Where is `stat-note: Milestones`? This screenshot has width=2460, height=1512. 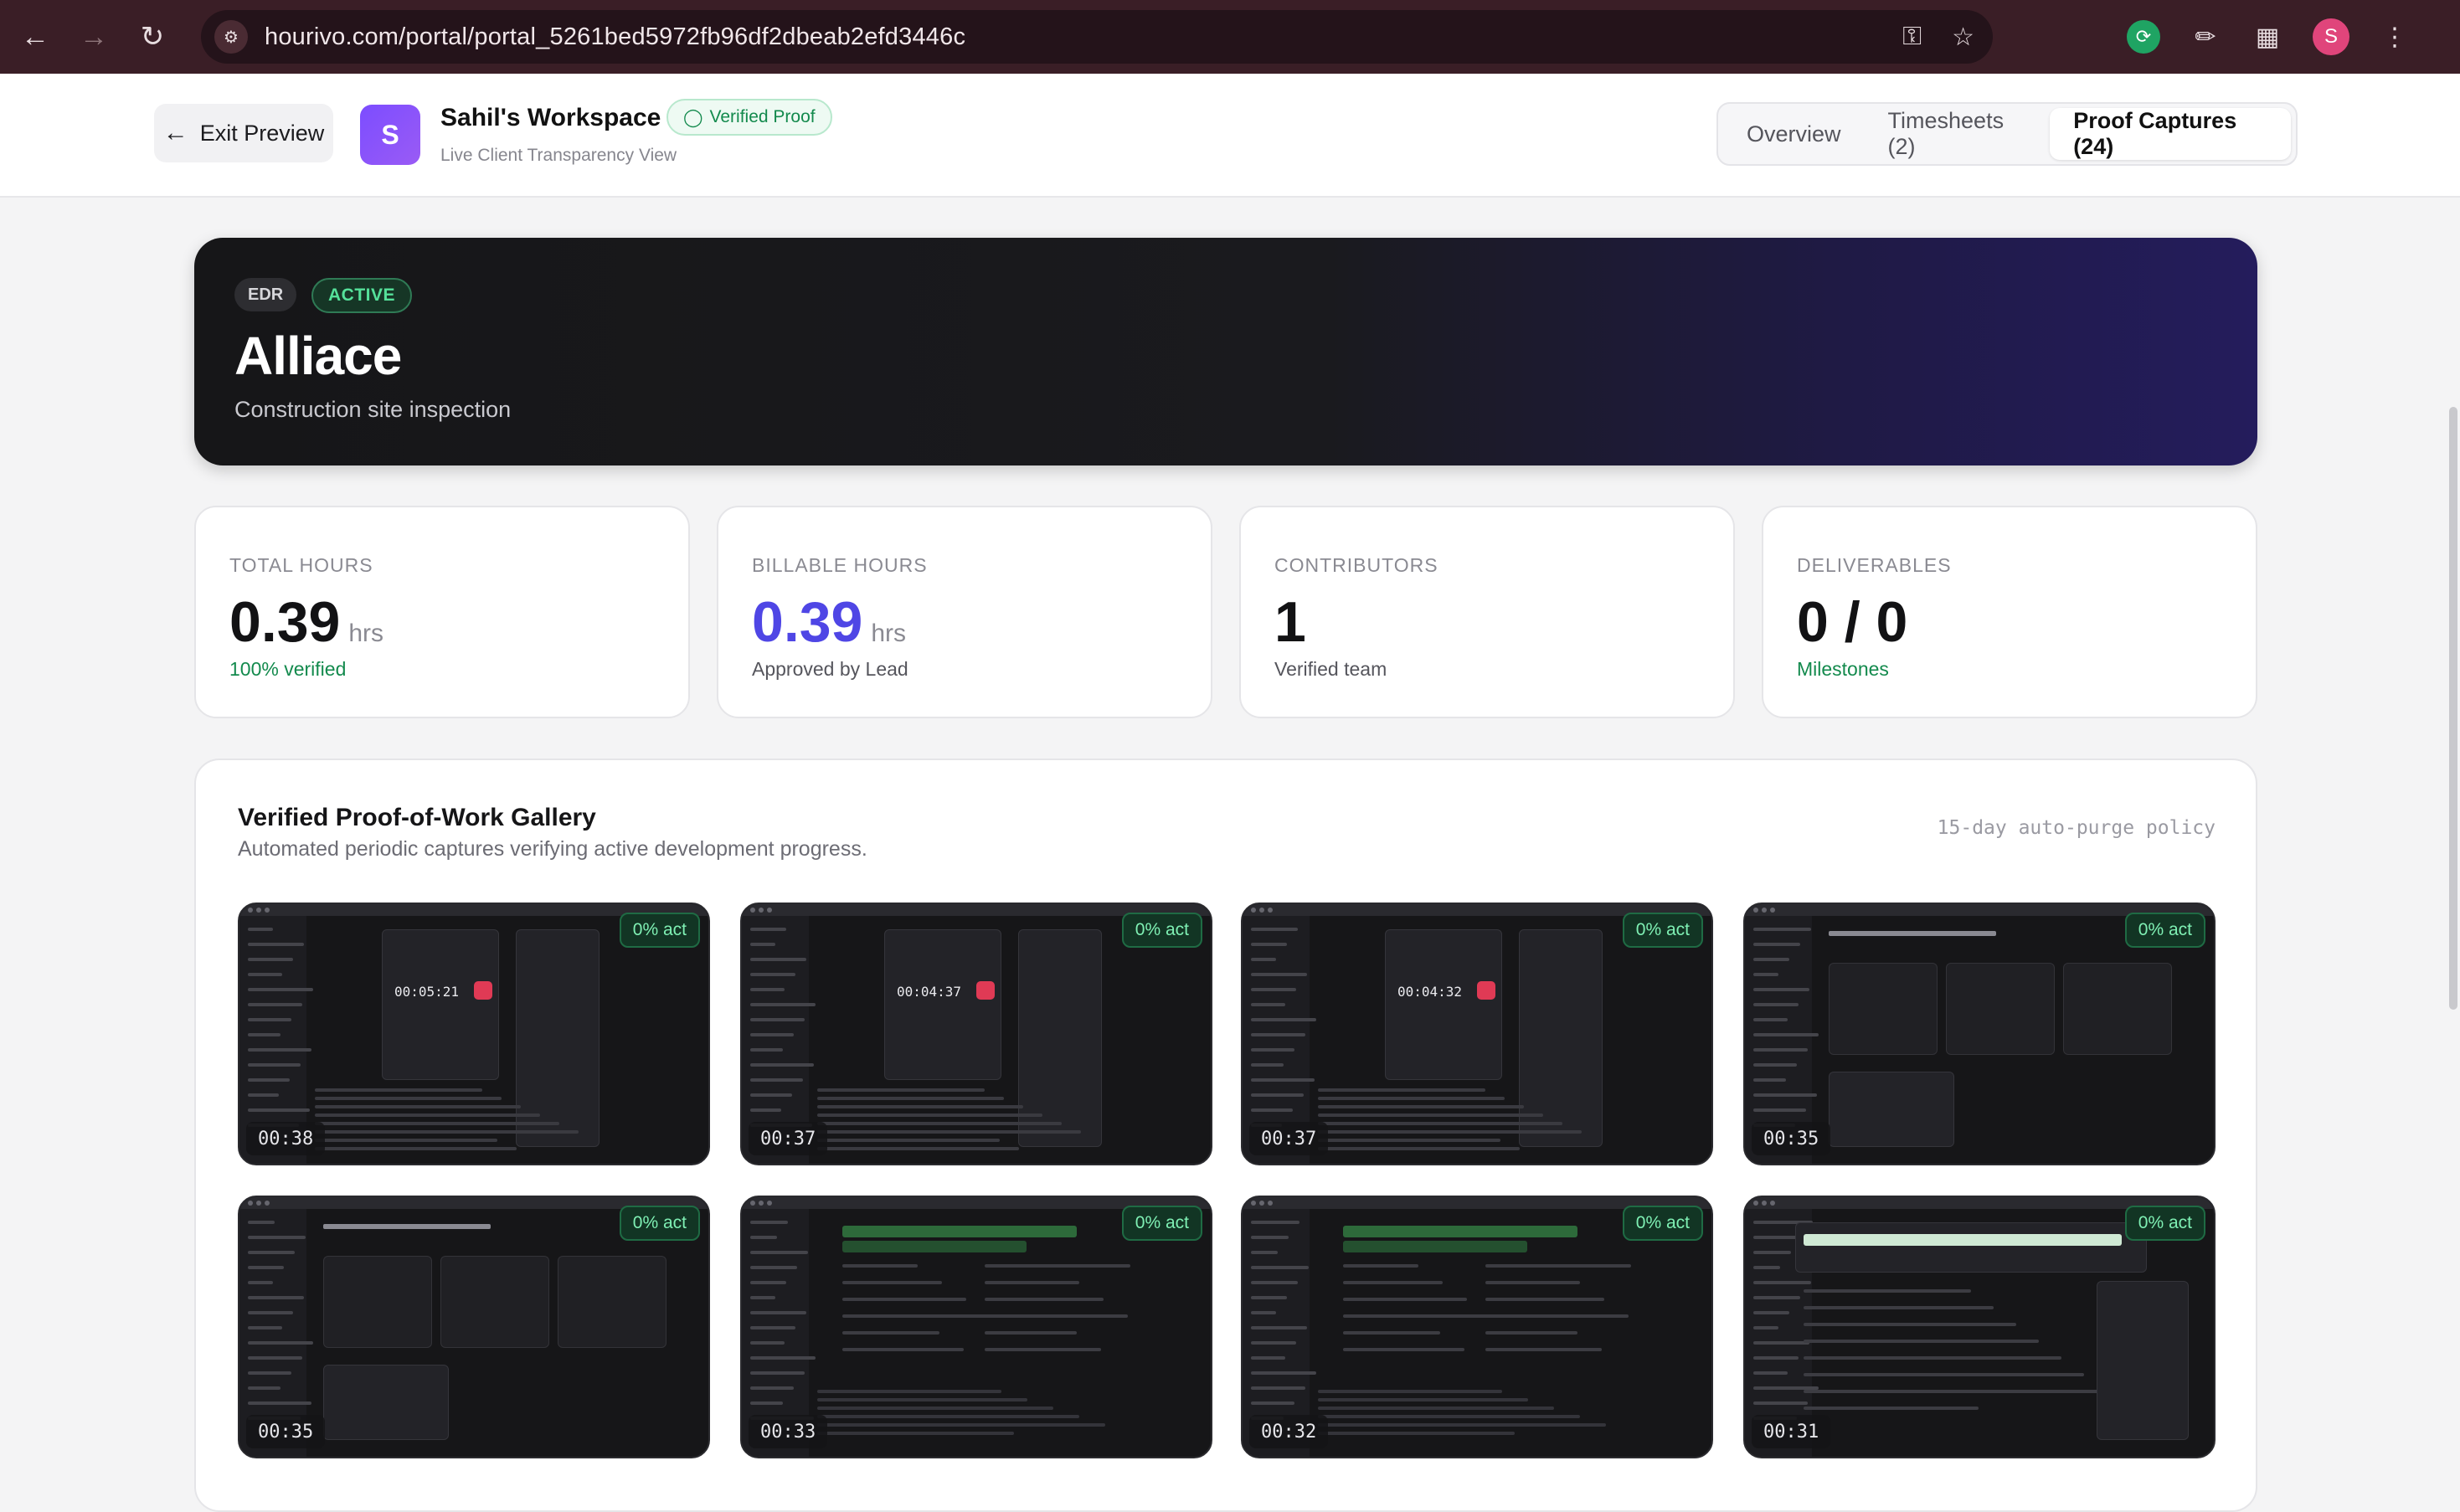 stat-note: Milestones is located at coordinates (1843, 669).